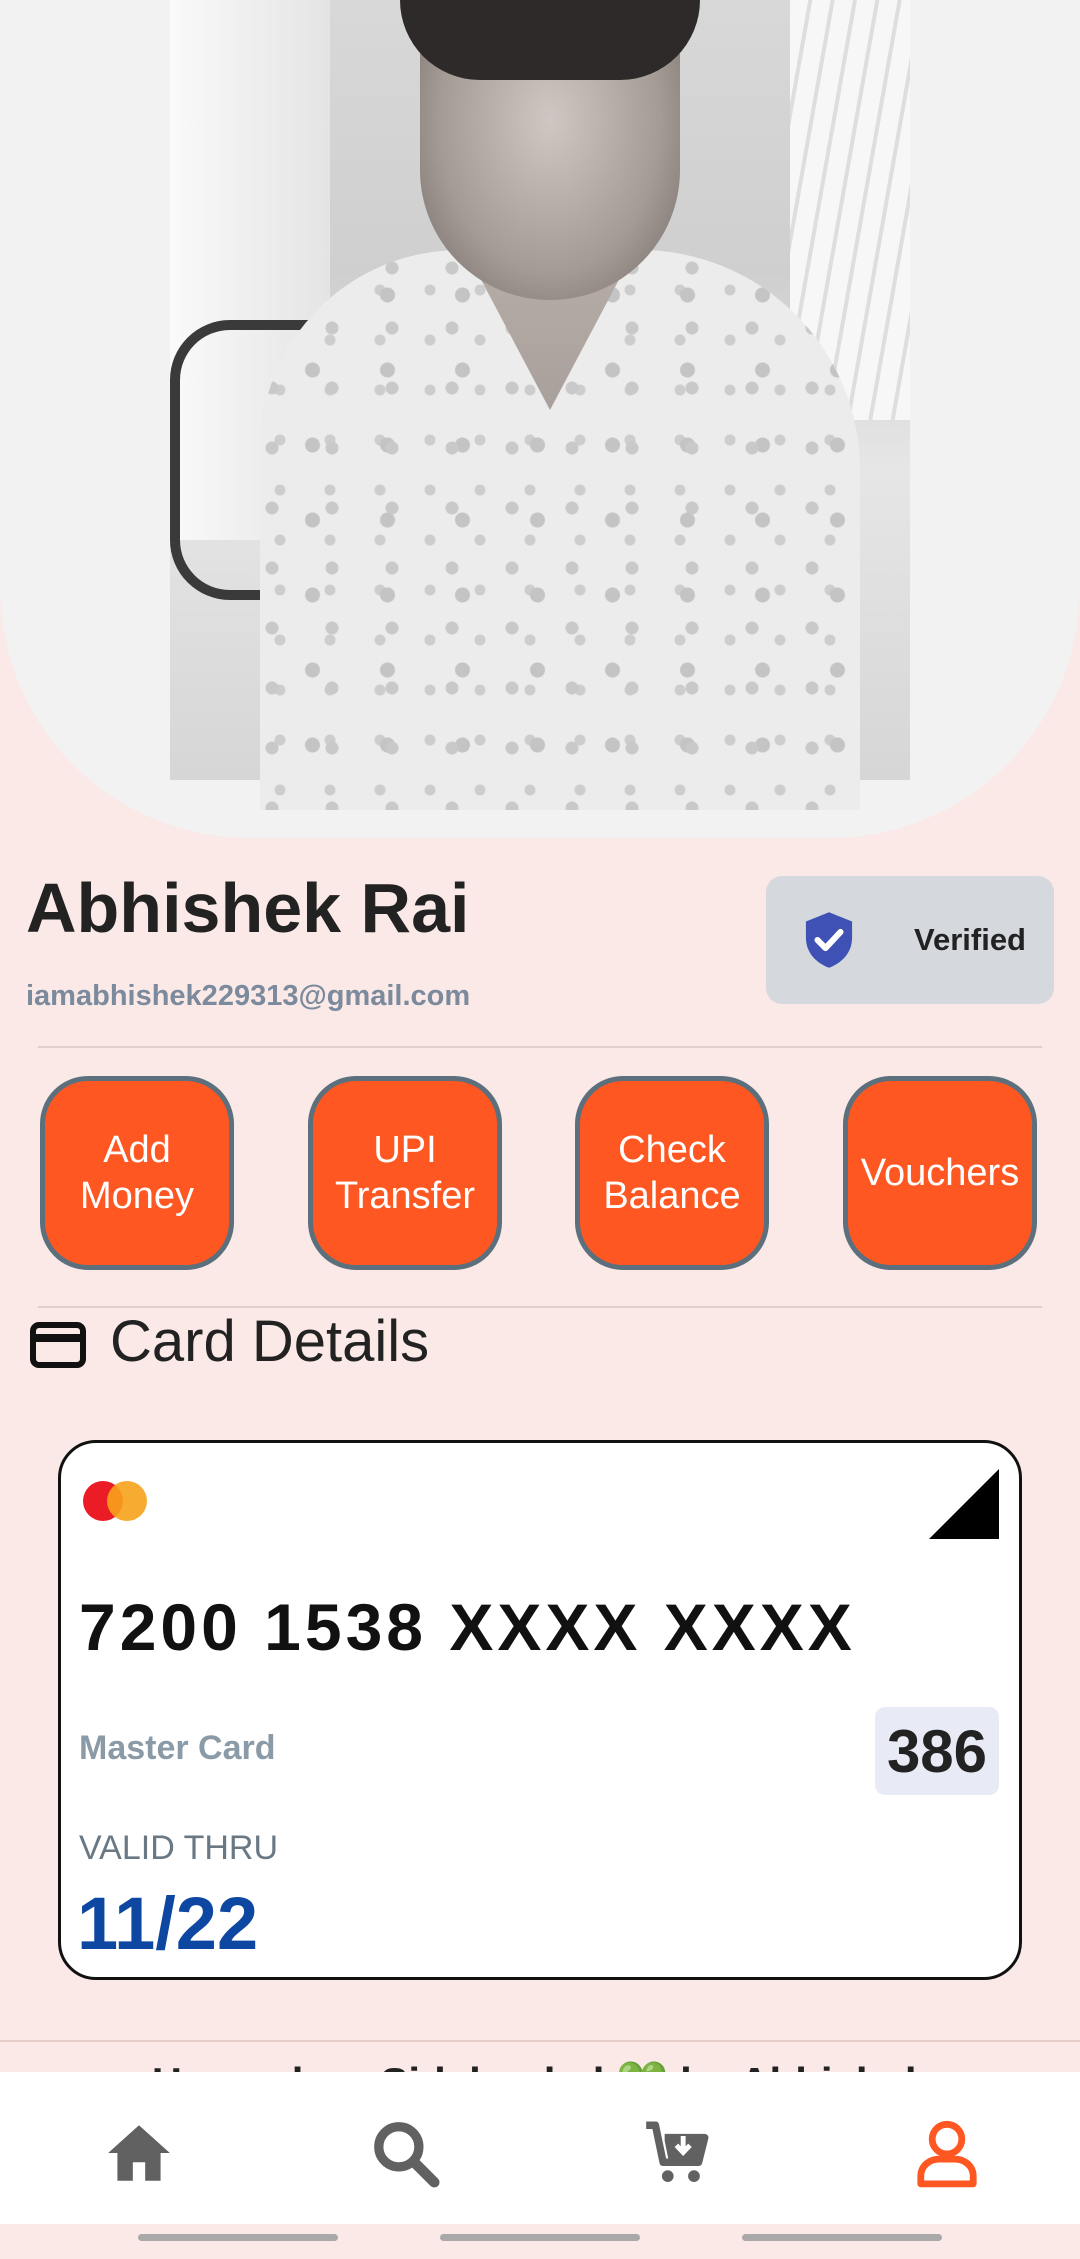  What do you see at coordinates (248, 996) in the screenshot?
I see `profile-email: iamabhishek229313@gmail.com` at bounding box center [248, 996].